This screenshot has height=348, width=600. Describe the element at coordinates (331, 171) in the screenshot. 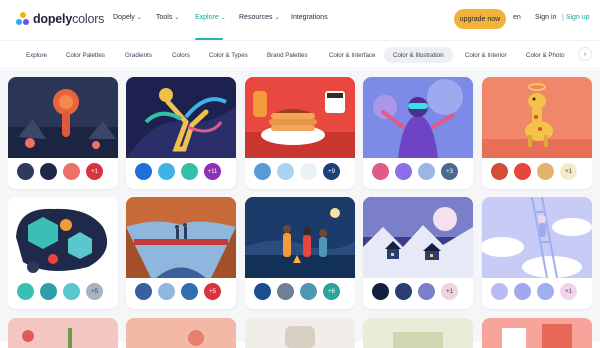

I see `more-colors-badge: +9` at that location.